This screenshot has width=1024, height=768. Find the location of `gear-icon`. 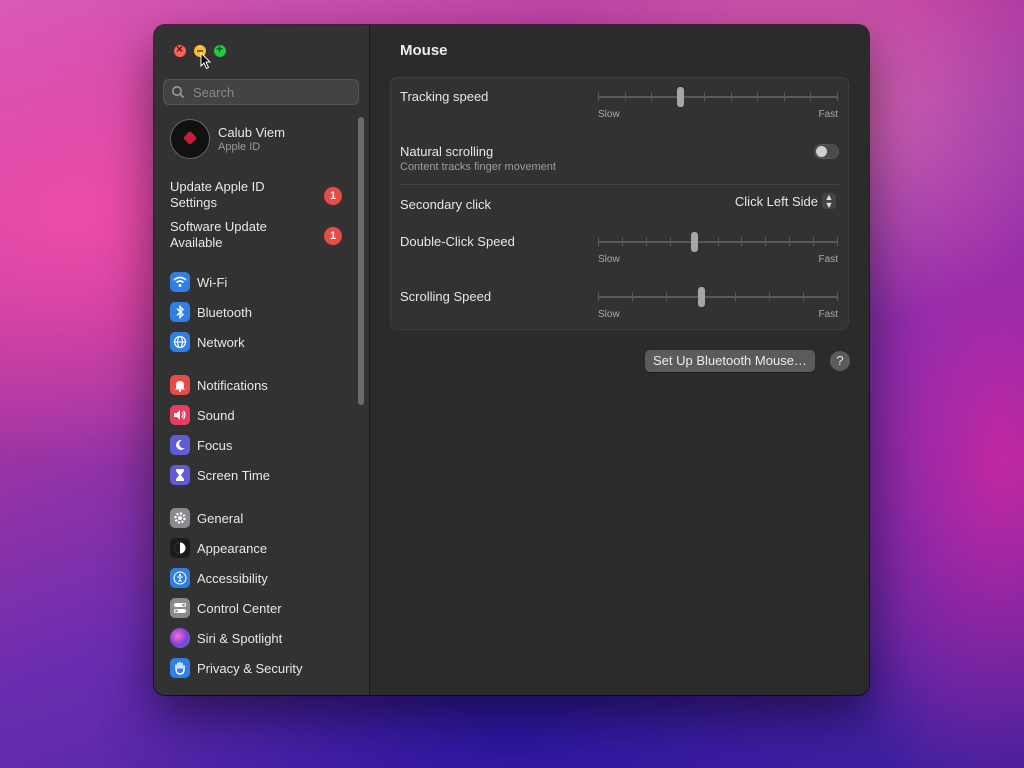

gear-icon is located at coordinates (180, 518).